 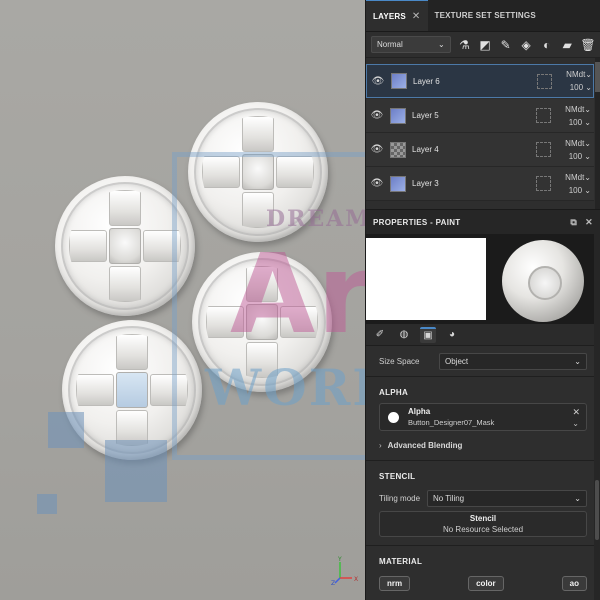 I want to click on svg-text: X, so click(x=356, y=579).